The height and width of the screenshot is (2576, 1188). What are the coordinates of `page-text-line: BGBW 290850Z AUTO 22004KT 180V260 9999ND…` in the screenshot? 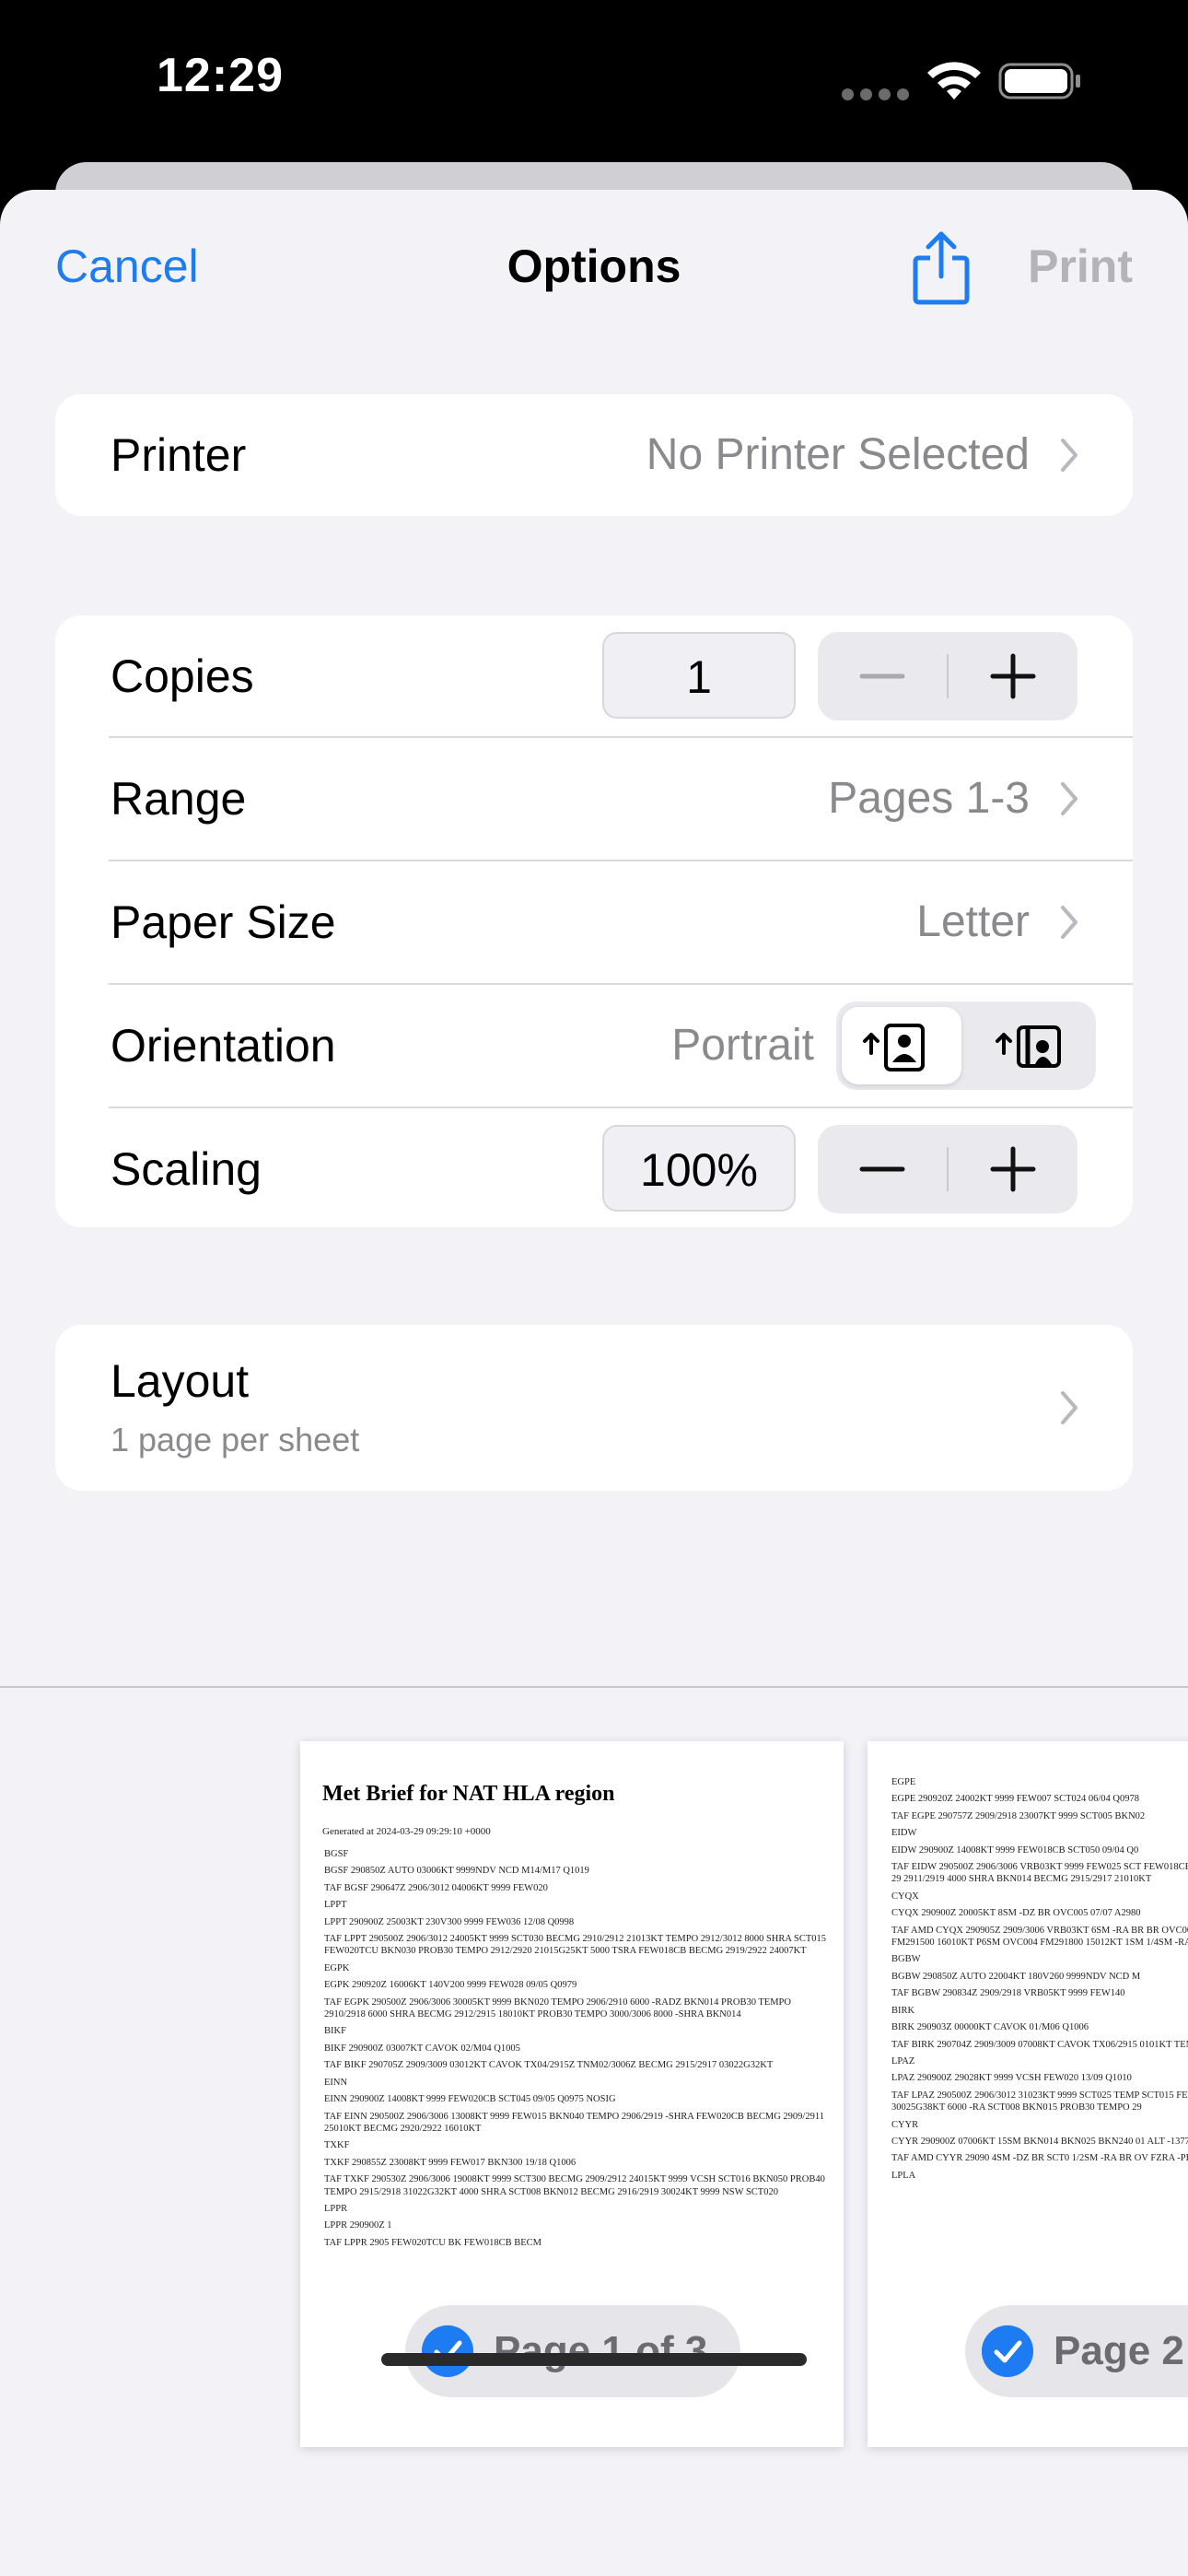 It's located at (1016, 1977).